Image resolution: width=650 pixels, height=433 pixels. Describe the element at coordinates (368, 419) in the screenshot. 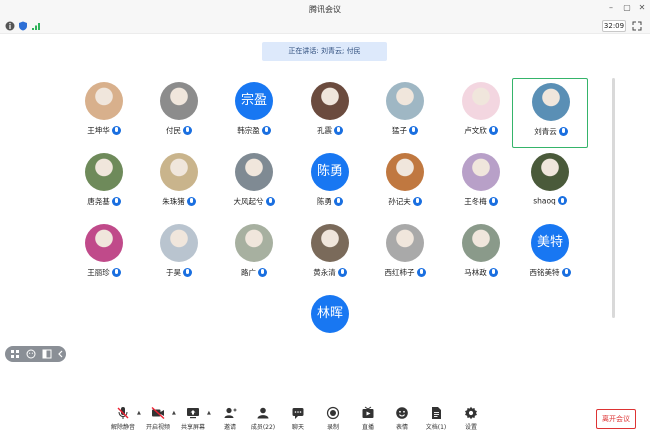

I see `live-button: 直播` at that location.